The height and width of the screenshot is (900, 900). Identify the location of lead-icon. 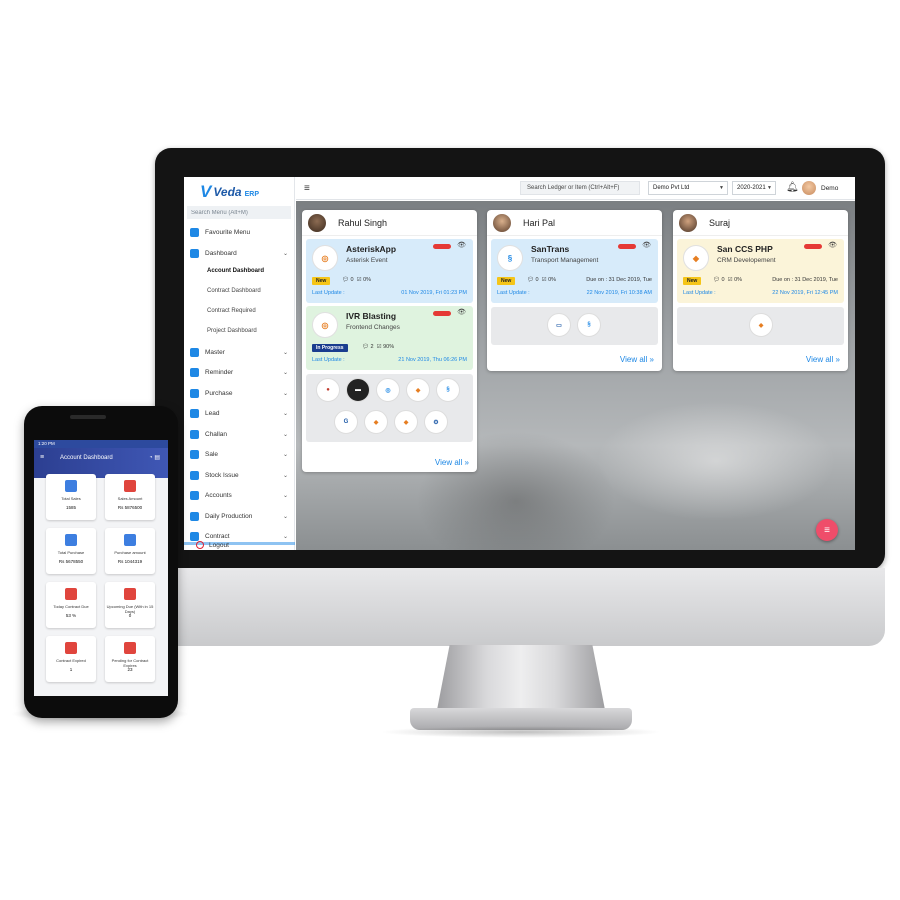
(194, 413).